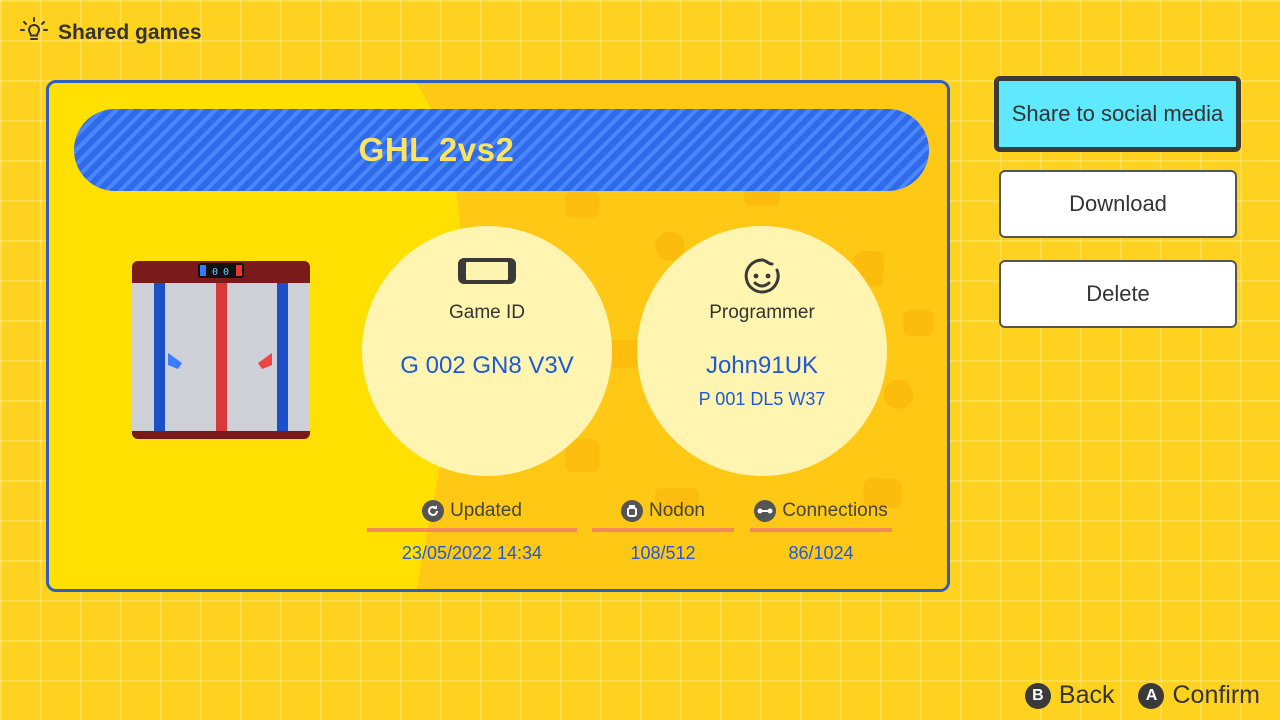 Image resolution: width=1280 pixels, height=720 pixels. I want to click on footer-controls: B Back A Confirm, so click(1135, 695).